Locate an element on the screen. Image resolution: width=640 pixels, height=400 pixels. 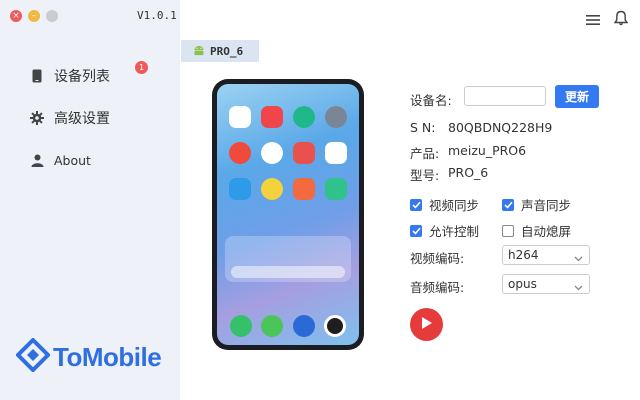
audio-sync-checkbox: 声音同步 is located at coordinates (536, 204).